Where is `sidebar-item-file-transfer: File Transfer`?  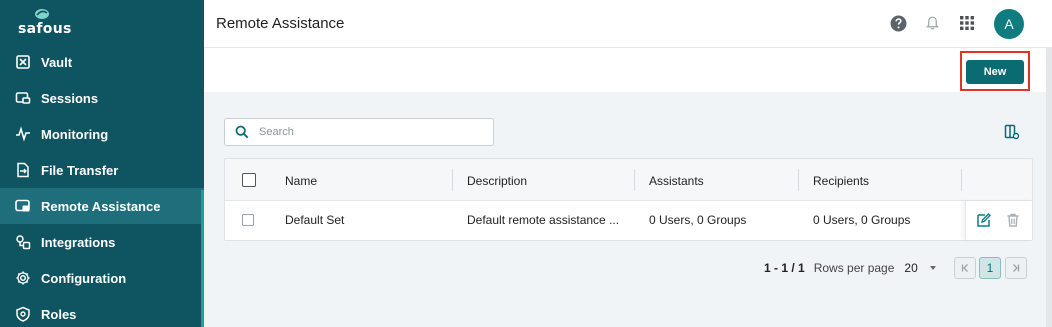
sidebar-item-file-transfer: File Transfer is located at coordinates (102, 170).